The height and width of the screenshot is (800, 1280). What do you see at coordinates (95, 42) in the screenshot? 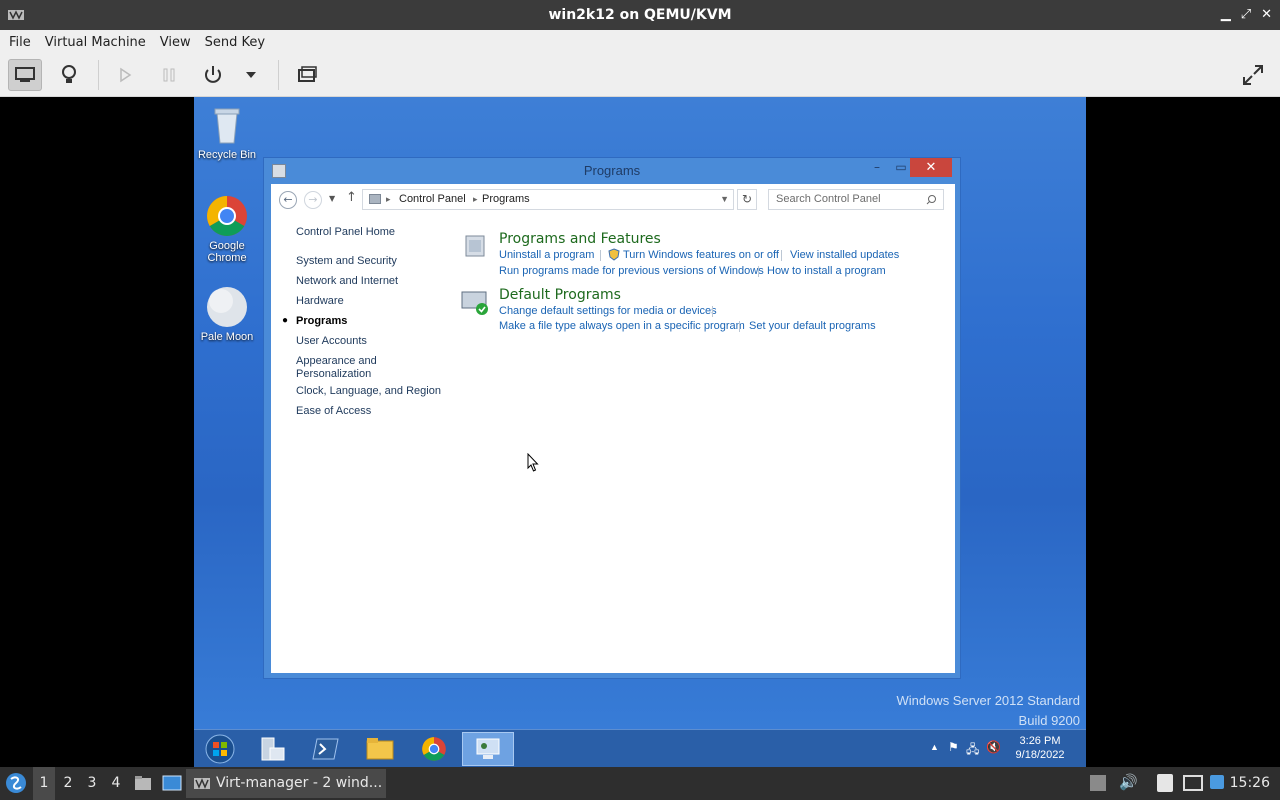
I see `menu-virtual-machine: Virtual Machine` at bounding box center [95, 42].